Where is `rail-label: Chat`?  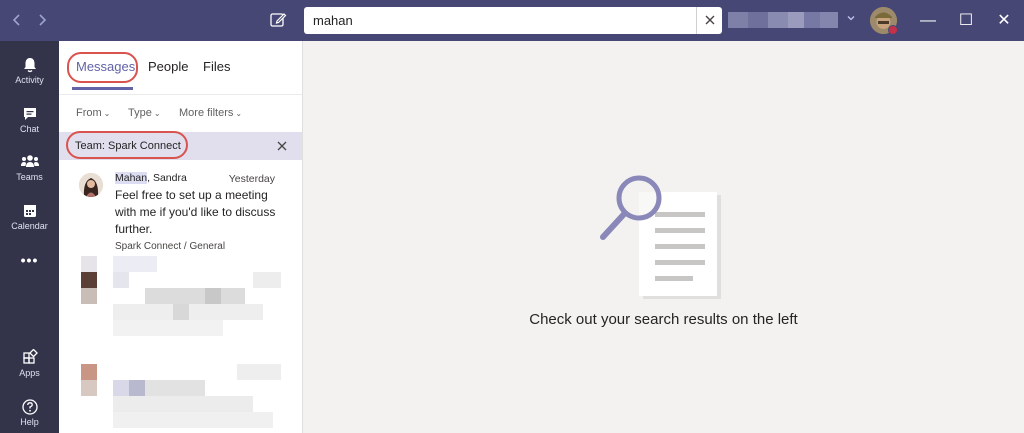 rail-label: Chat is located at coordinates (29, 129).